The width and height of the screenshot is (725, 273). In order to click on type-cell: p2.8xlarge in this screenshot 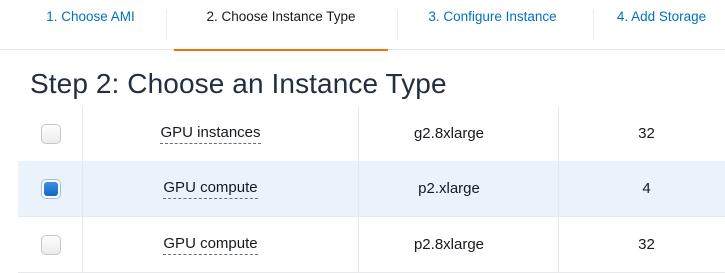, I will do `click(449, 244)`.